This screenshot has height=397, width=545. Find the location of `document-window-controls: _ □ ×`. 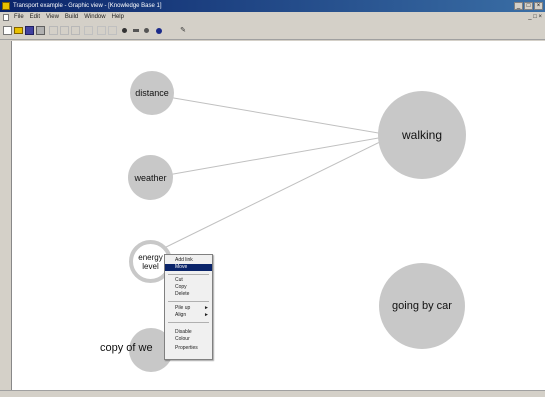

document-window-controls: _ □ × is located at coordinates (535, 17).